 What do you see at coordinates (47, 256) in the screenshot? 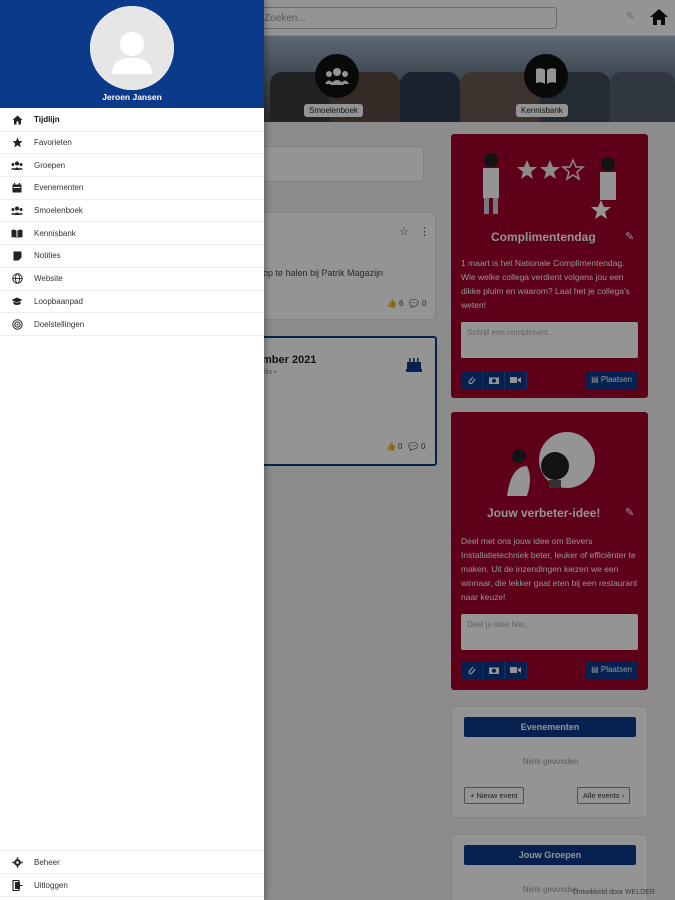
I see `menu-item-label: Notities` at bounding box center [47, 256].